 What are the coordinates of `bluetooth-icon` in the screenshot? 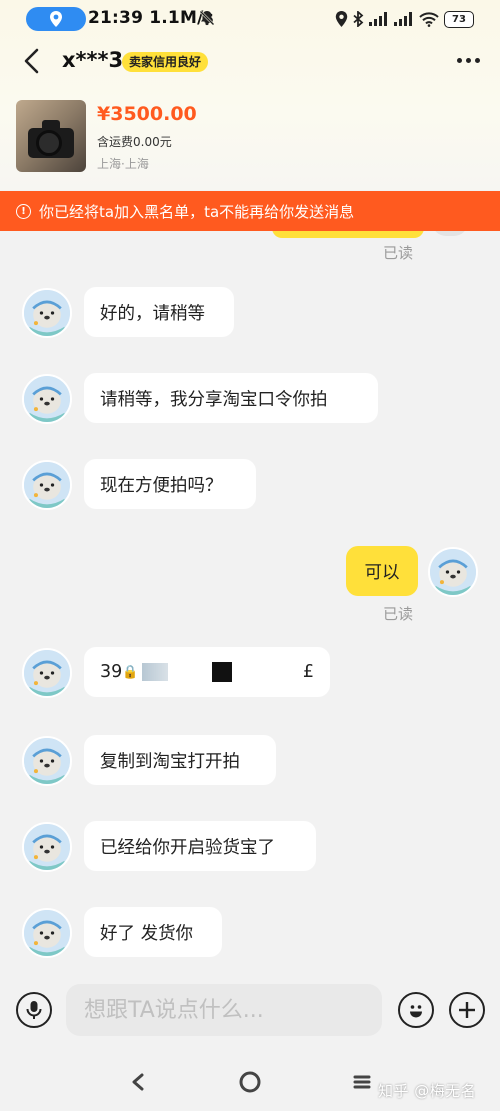 It's located at (358, 19).